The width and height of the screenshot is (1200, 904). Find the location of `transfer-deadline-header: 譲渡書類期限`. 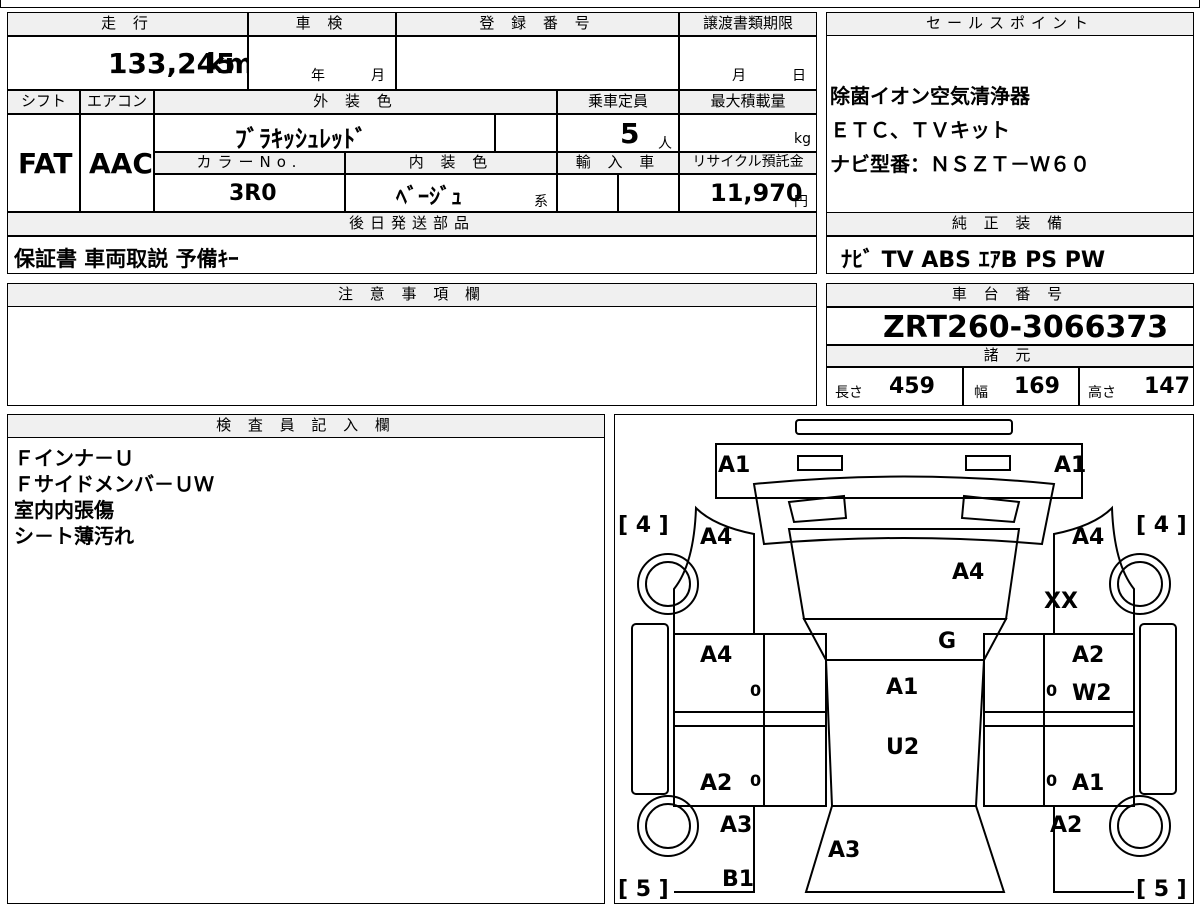

transfer-deadline-header: 譲渡書類期限 is located at coordinates (748, 24).